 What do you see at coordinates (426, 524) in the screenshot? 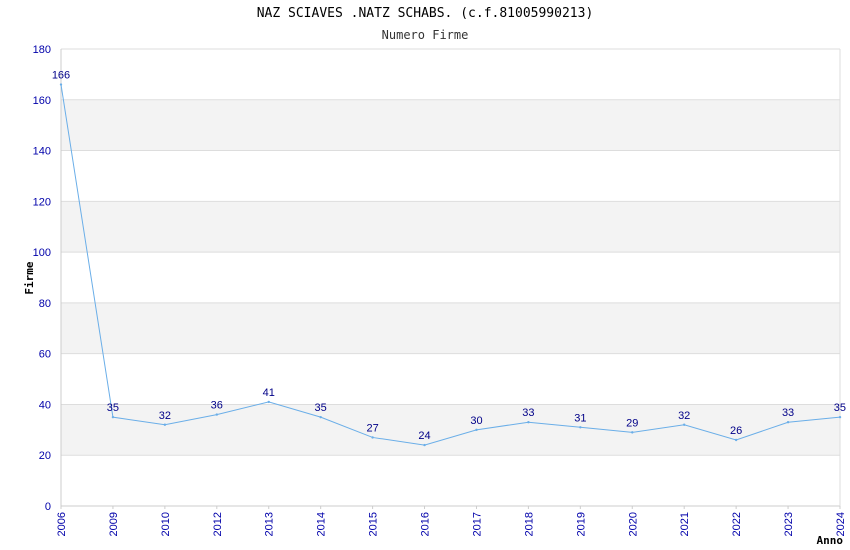
I see `x-tick-label: 2016` at bounding box center [426, 524].